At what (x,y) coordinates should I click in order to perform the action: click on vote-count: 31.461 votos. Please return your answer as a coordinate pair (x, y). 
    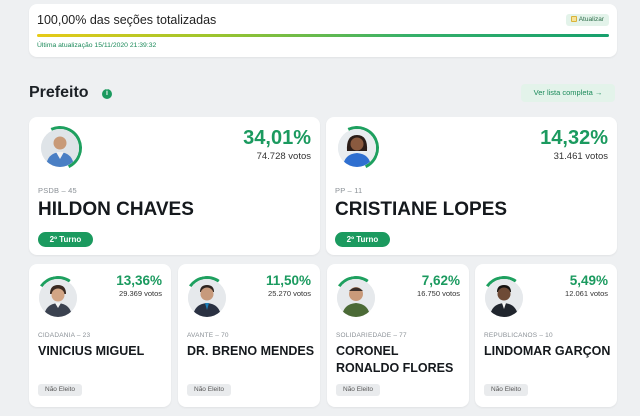
    Looking at the image, I should click on (580, 156).